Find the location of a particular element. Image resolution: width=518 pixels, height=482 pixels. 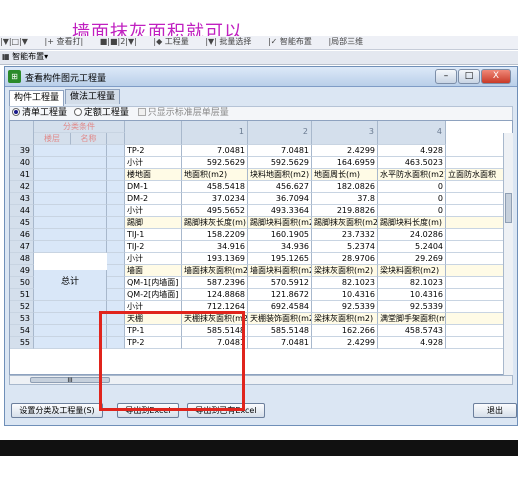

table-cell: 踢脚抹灰面积(m2) is located at coordinates (345, 223).